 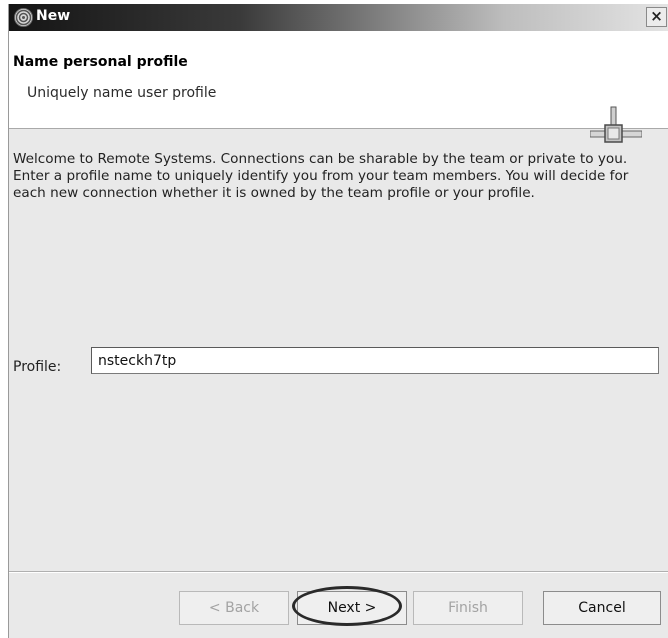 I want to click on next-button: Next >, so click(x=352, y=608).